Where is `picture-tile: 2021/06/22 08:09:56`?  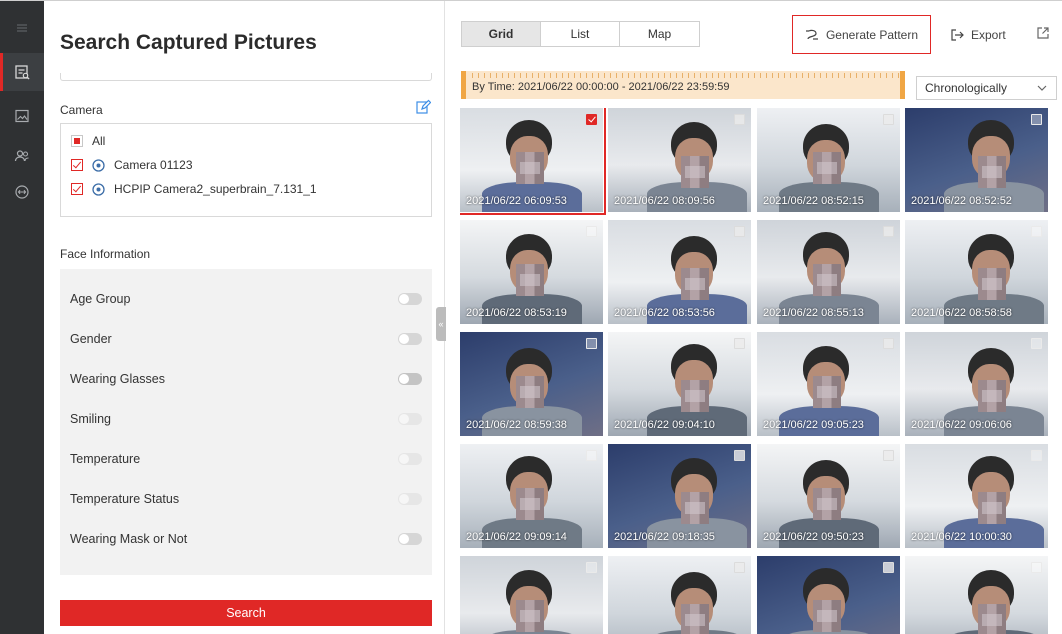 picture-tile: 2021/06/22 08:09:56 is located at coordinates (679, 160).